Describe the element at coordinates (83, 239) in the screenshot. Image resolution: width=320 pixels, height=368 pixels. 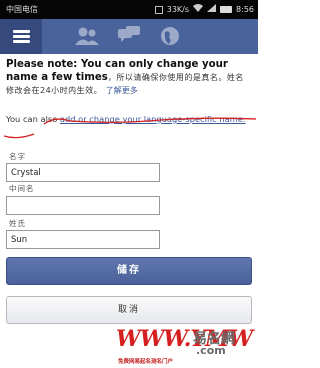
I see `last-name-input` at that location.